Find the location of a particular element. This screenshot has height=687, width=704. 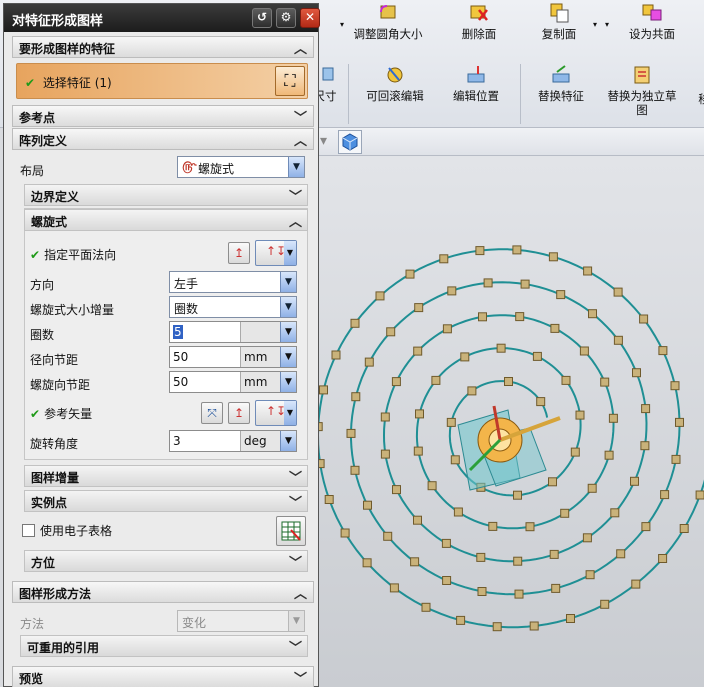

subsection-boundary-header: 边界定义 ﹀ is located at coordinates (166, 195).